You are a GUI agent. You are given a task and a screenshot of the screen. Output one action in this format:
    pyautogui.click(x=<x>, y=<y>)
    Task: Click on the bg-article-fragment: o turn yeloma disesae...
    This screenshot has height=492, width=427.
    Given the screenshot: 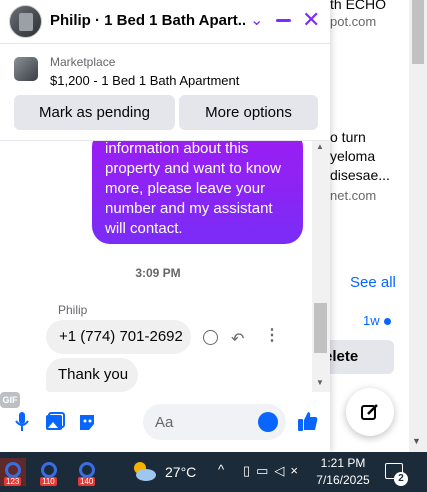 What is the action you would take?
    pyautogui.click(x=360, y=156)
    